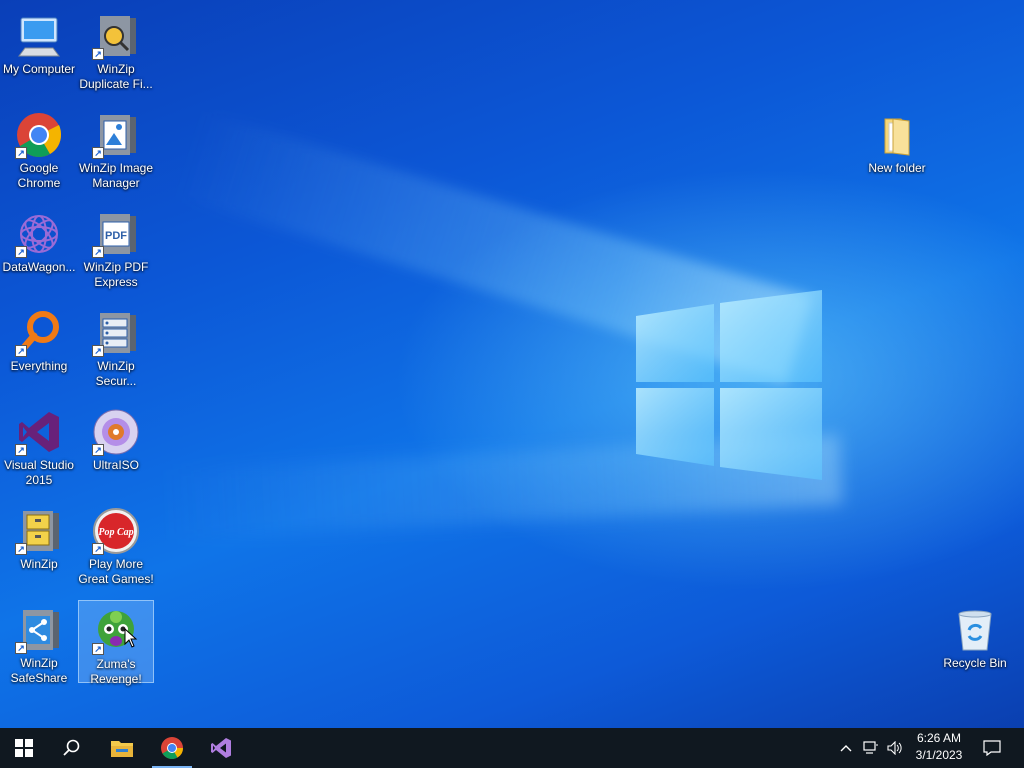 This screenshot has width=1024, height=768. Describe the element at coordinates (39, 531) in the screenshot. I see `winzip-icon: ↗` at that location.